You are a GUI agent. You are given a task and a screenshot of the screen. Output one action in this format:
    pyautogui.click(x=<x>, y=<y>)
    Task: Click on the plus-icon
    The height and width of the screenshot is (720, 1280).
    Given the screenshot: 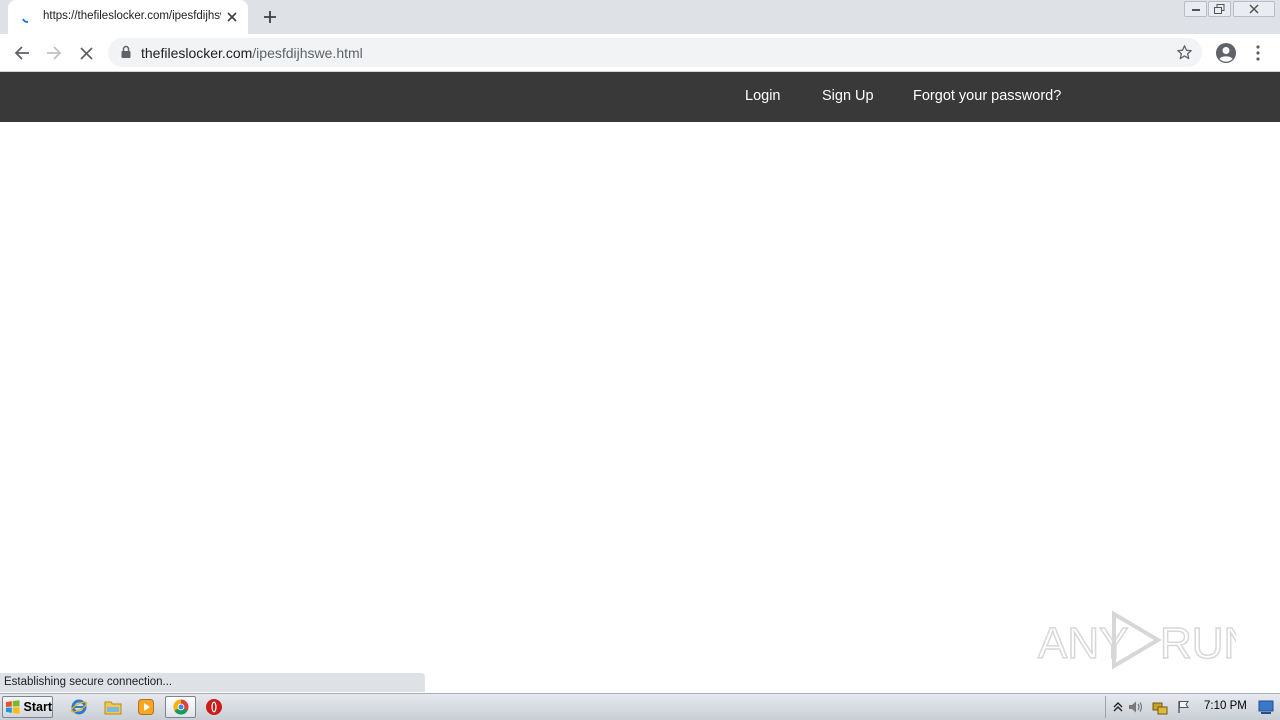 What is the action you would take?
    pyautogui.click(x=270, y=17)
    